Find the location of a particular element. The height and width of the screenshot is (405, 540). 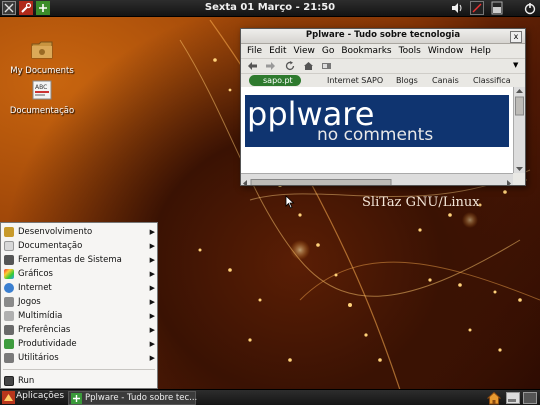

desktop-icon-documentacao: ABC Documentação is located at coordinates (42, 98).